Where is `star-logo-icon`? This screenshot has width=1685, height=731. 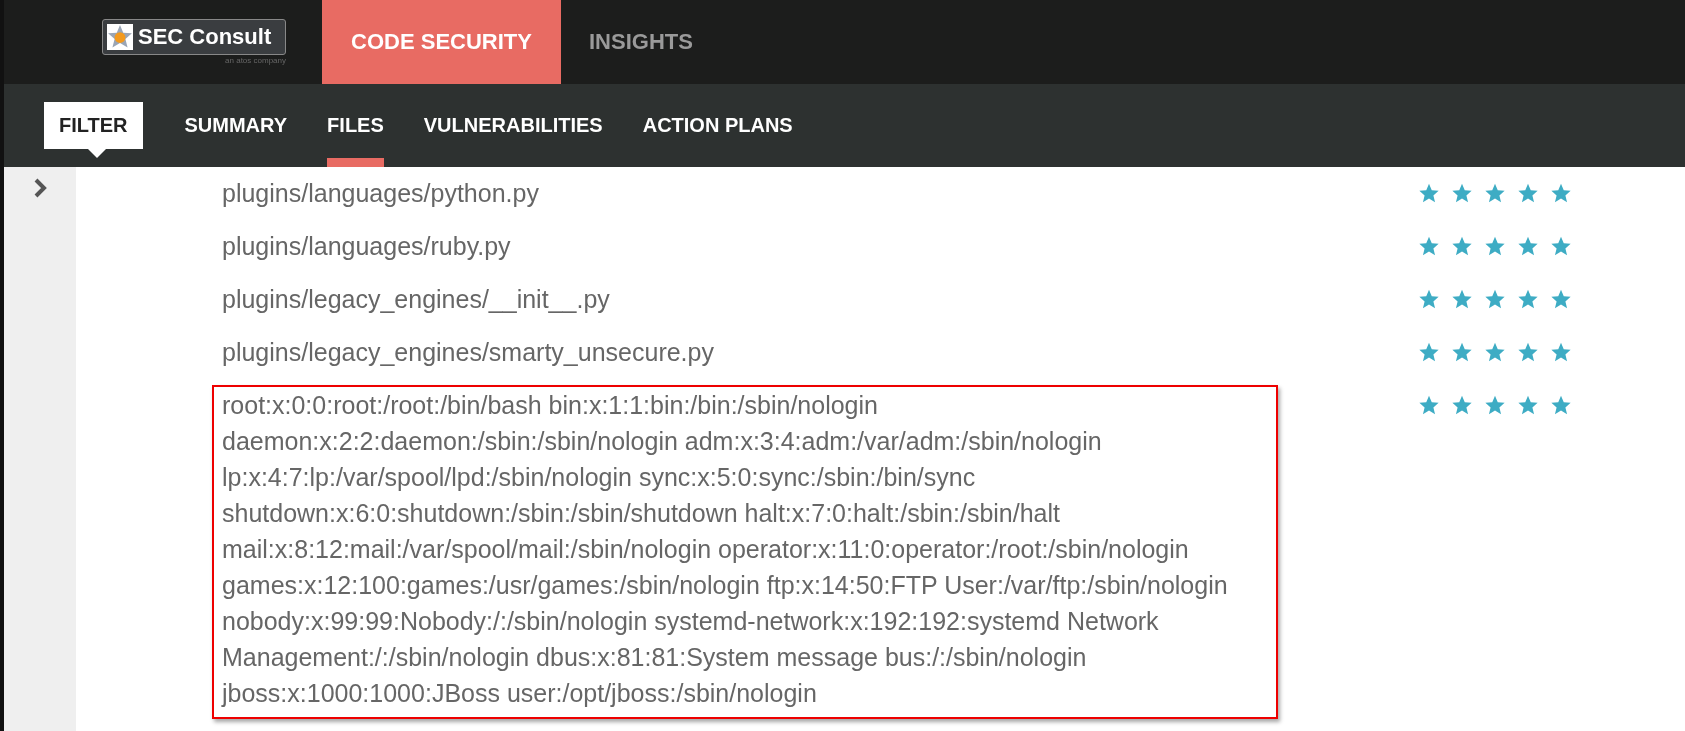
star-logo-icon is located at coordinates (120, 37).